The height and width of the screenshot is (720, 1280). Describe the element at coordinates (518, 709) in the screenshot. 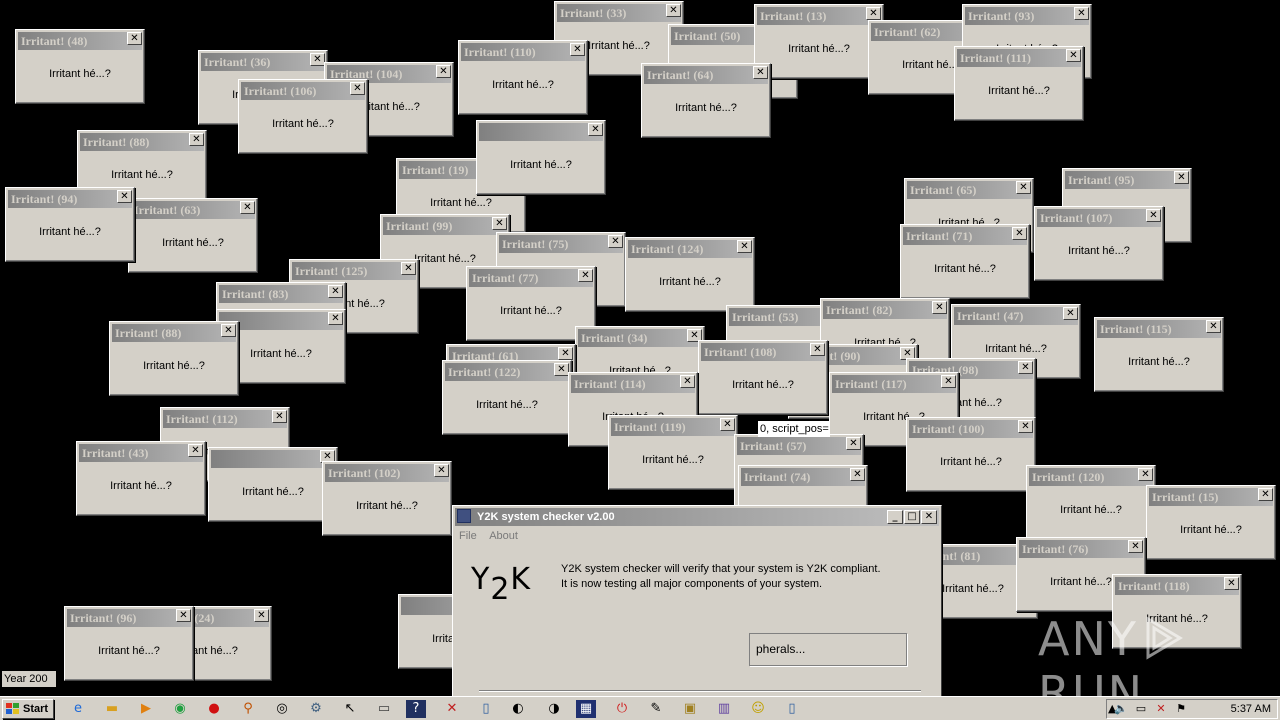

I see `moon-icon: ◐` at that location.